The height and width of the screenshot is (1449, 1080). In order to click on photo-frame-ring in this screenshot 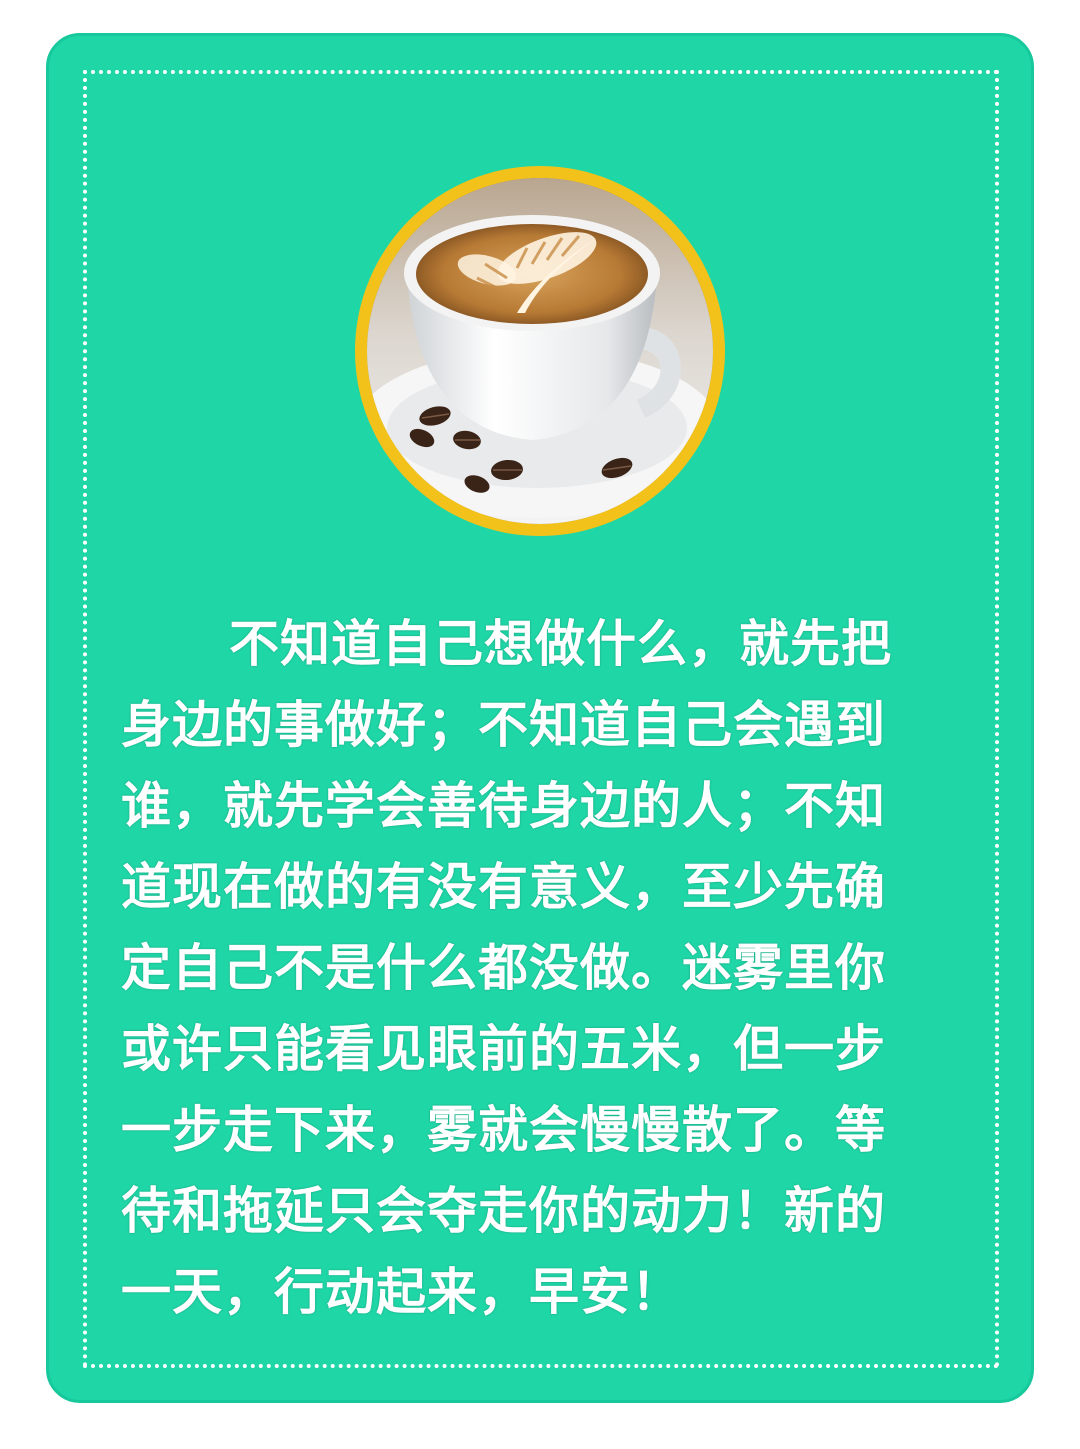, I will do `click(540, 351)`.